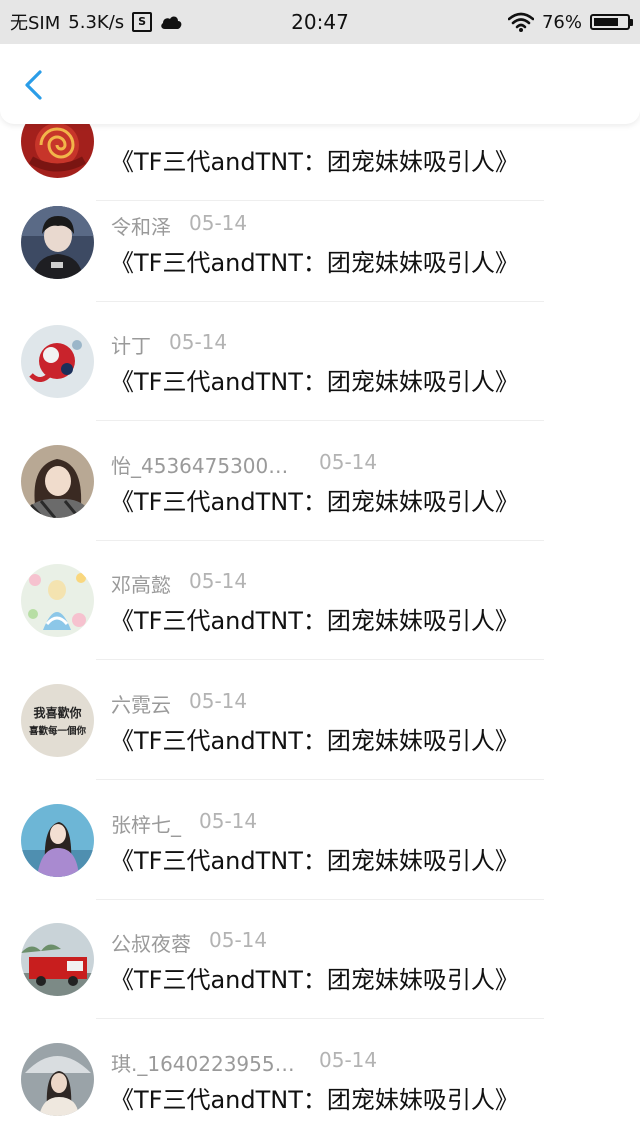 Image resolution: width=640 pixels, height=1139 pixels. I want to click on list-item: 令和泽 05-14 《TF三代andTNT：团宠妹妹吸引人》, so click(320, 242).